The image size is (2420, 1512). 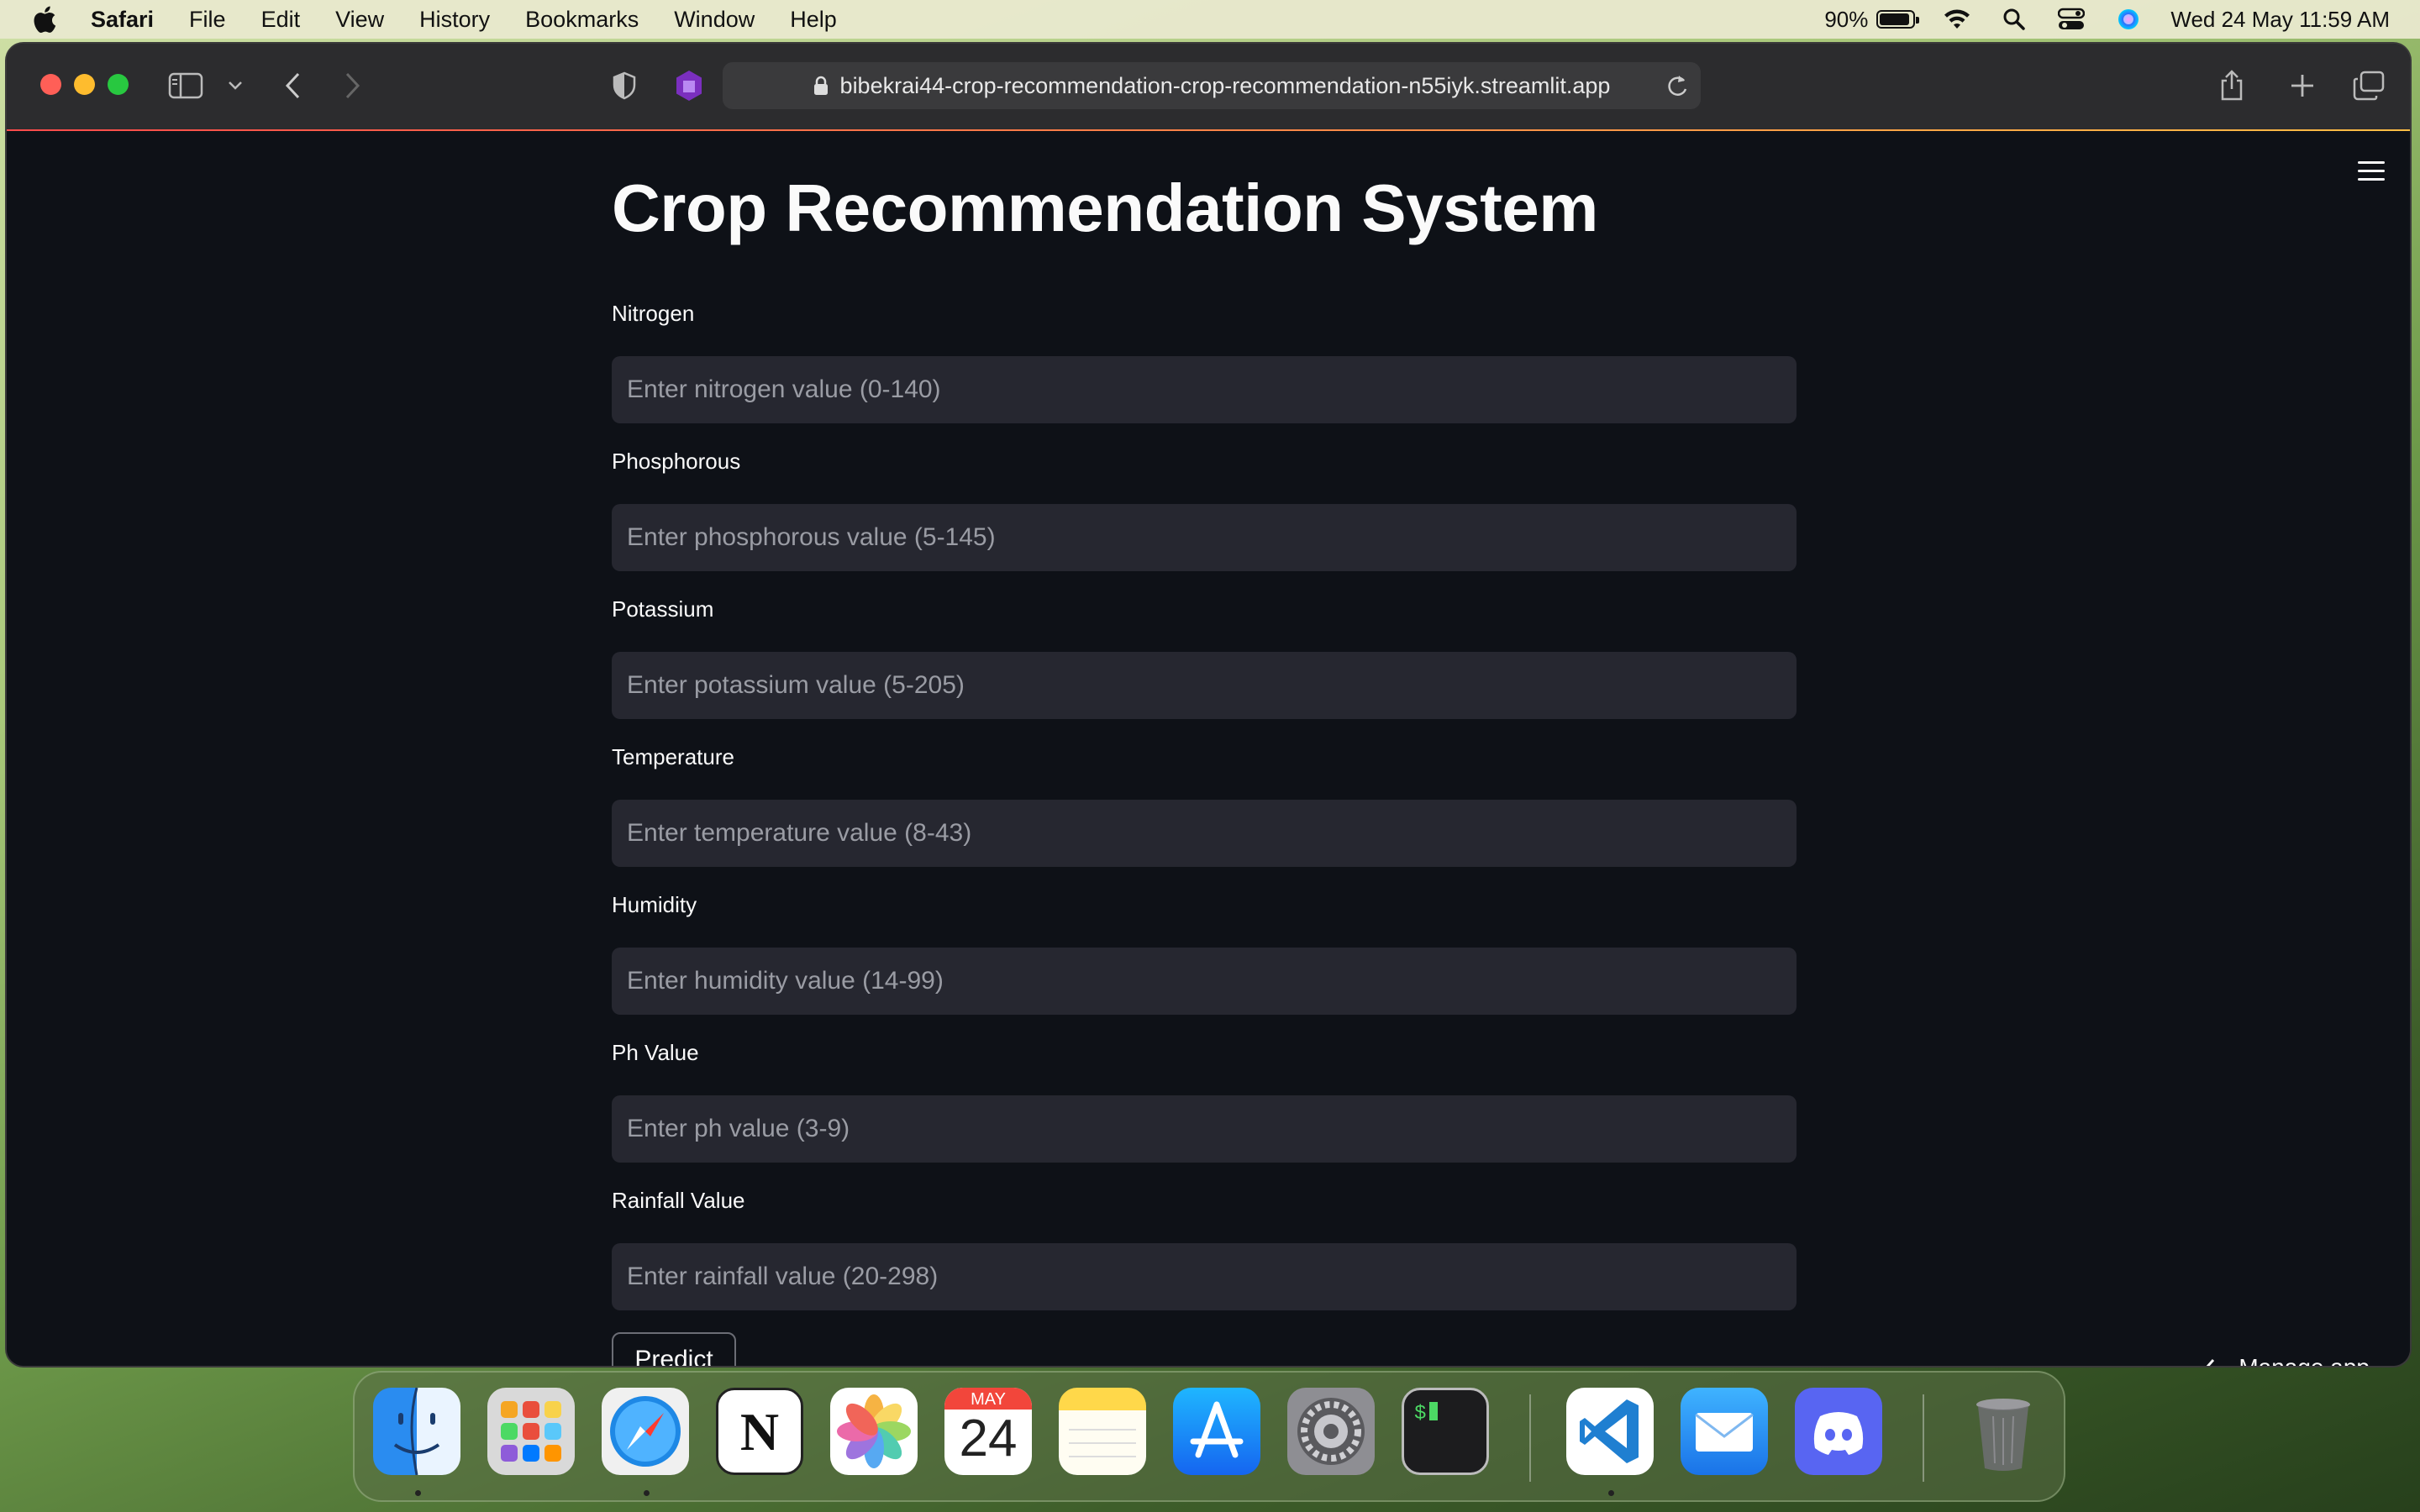 I want to click on privacy-shield-icon, so click(x=624, y=85).